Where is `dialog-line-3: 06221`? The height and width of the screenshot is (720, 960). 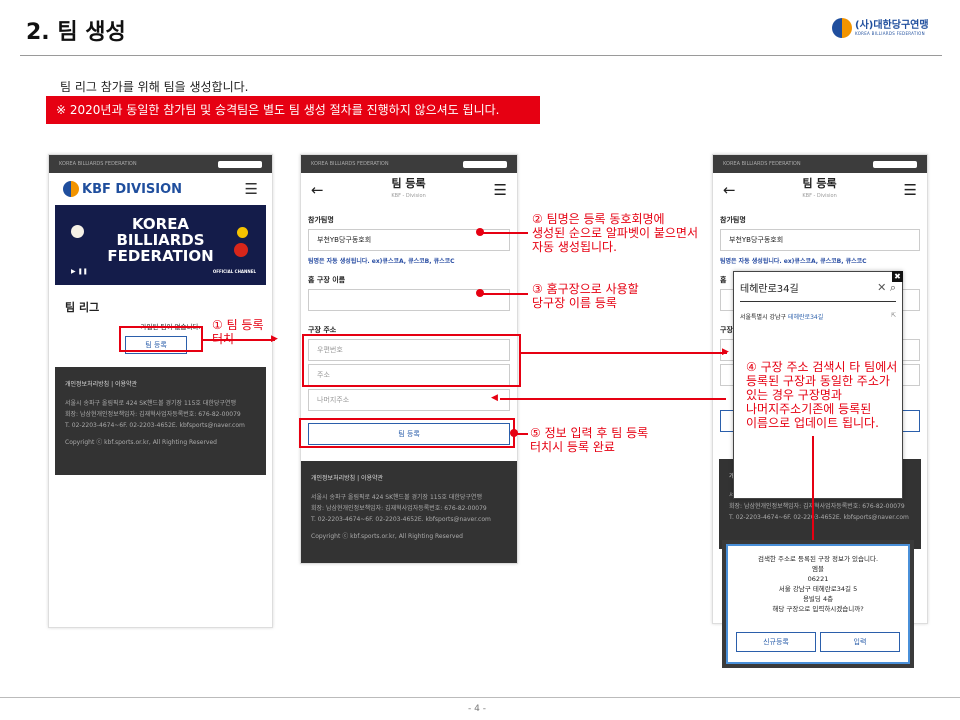
dialog-line-3: 06221 is located at coordinates (818, 579).